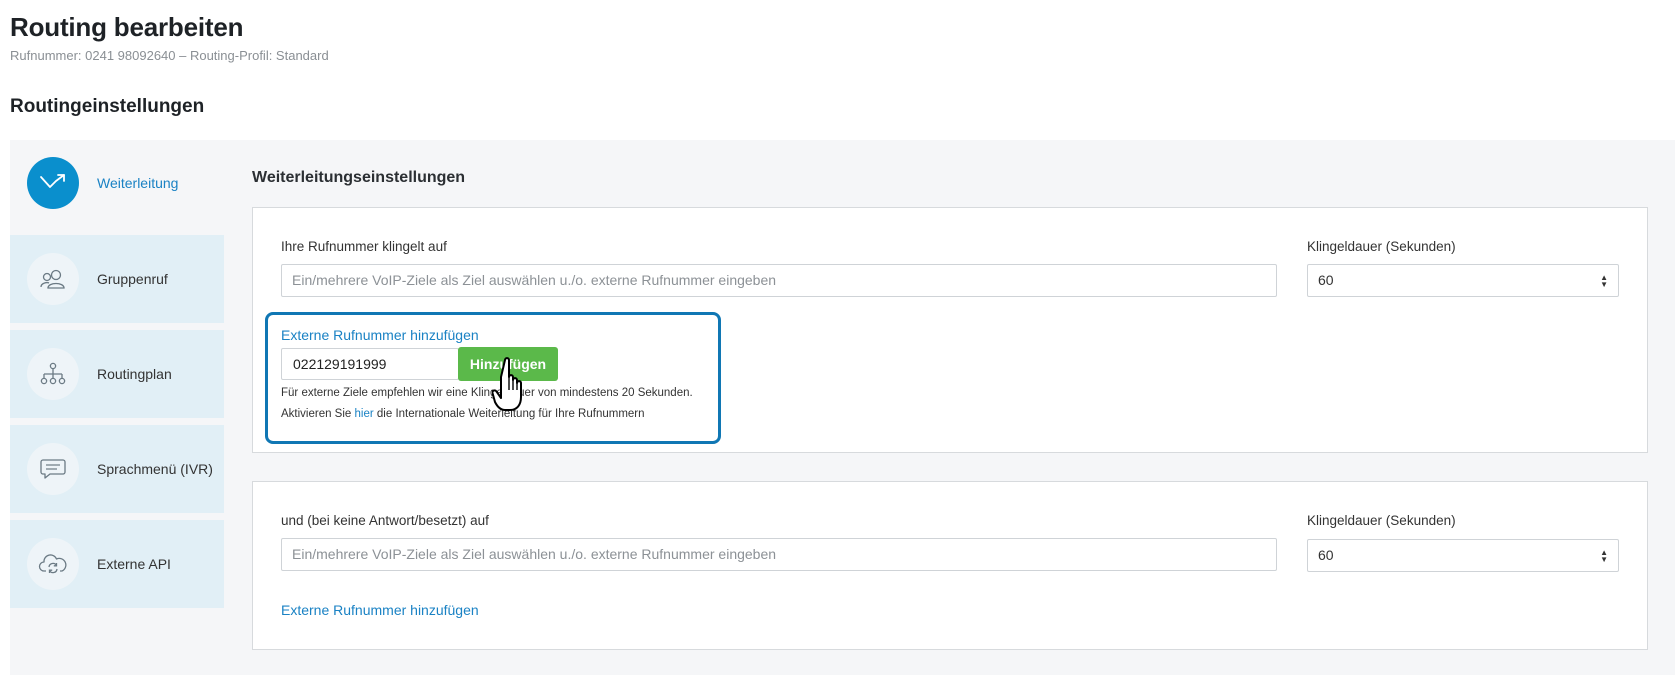 This screenshot has width=1678, height=675. What do you see at coordinates (1326, 280) in the screenshot?
I see `duration-value: 60` at bounding box center [1326, 280].